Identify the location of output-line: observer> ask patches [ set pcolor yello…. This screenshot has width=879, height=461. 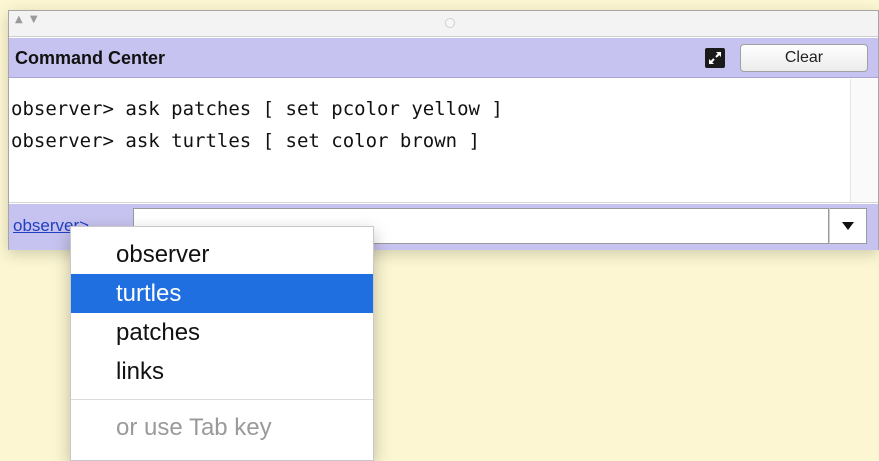
(257, 109).